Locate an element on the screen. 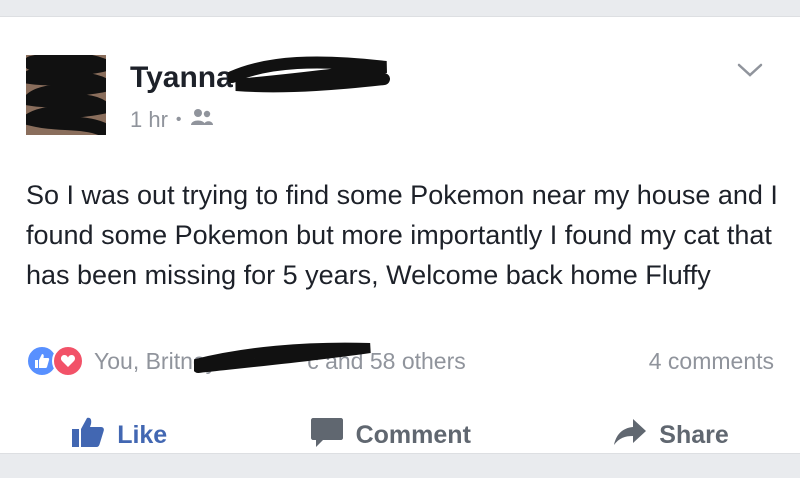  reactions-summary: You, Britney c and 58 others is located at coordinates (246, 359).